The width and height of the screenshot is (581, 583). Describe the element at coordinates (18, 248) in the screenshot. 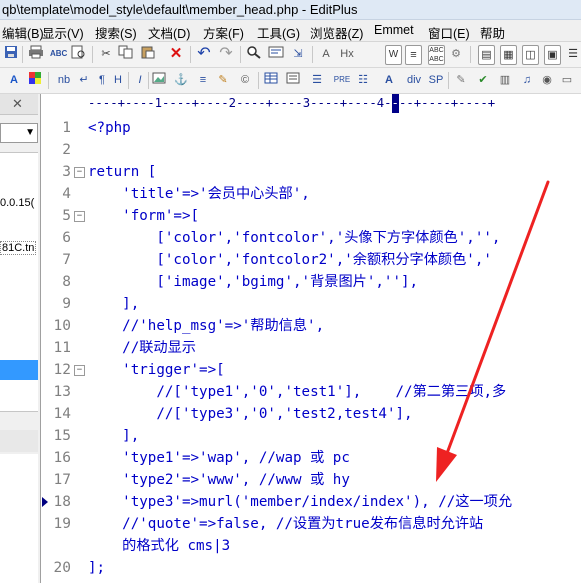

I see `tree-item-selected: 81C.tn` at that location.